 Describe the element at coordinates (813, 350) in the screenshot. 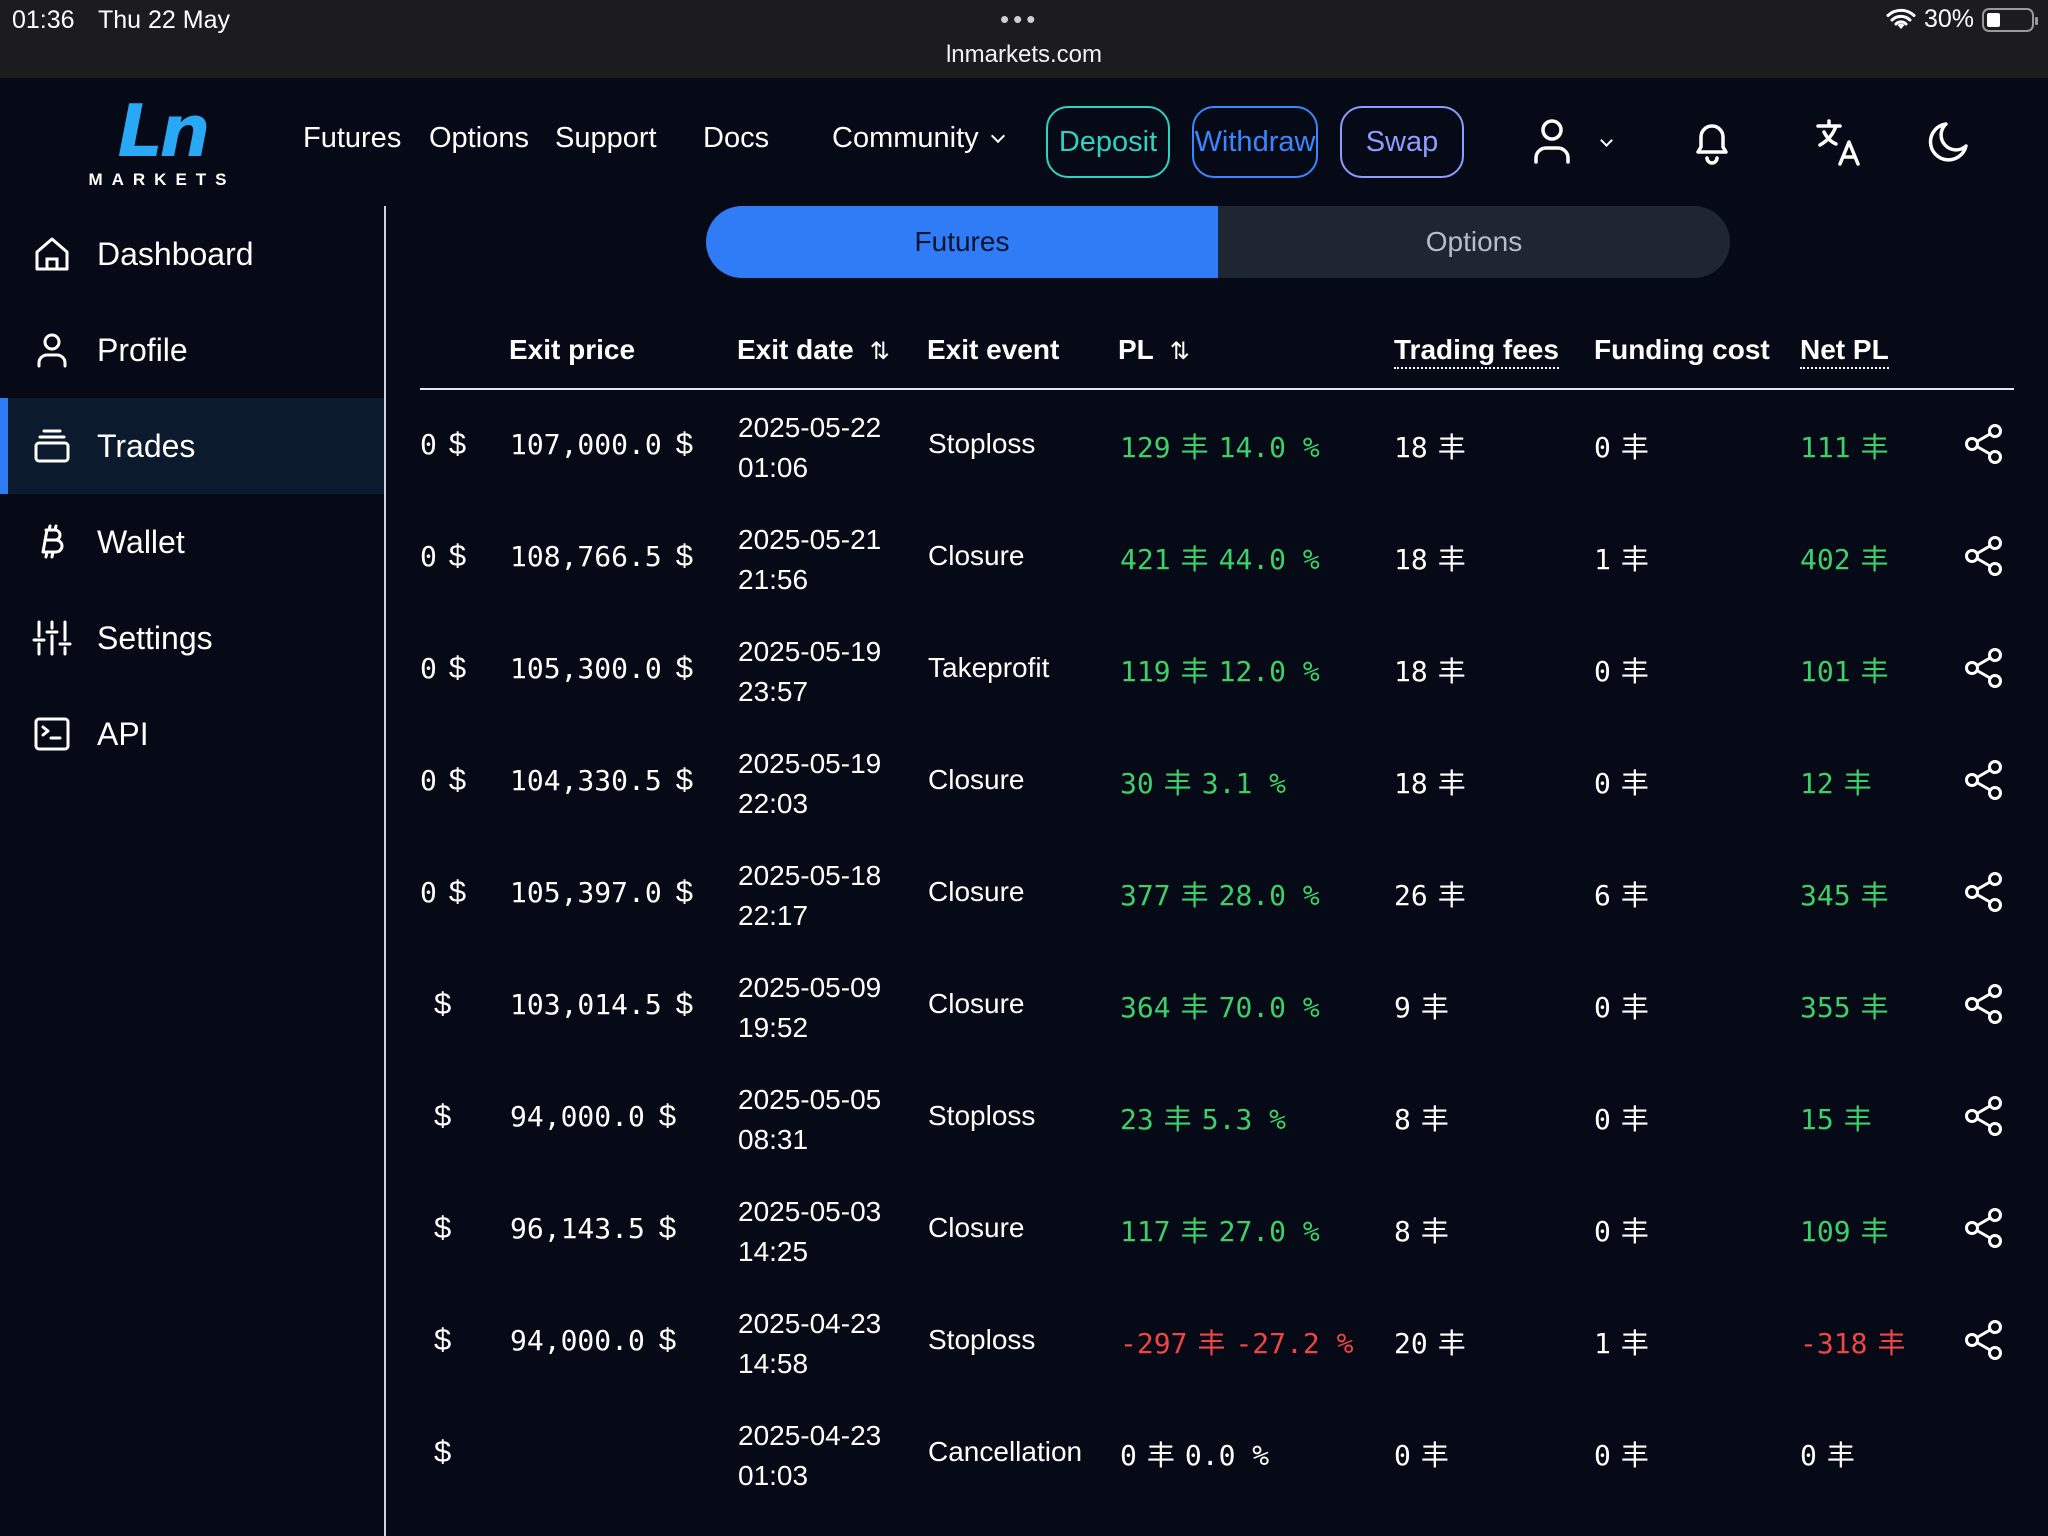

I see `header-exit-date: Exit date ⇅` at that location.